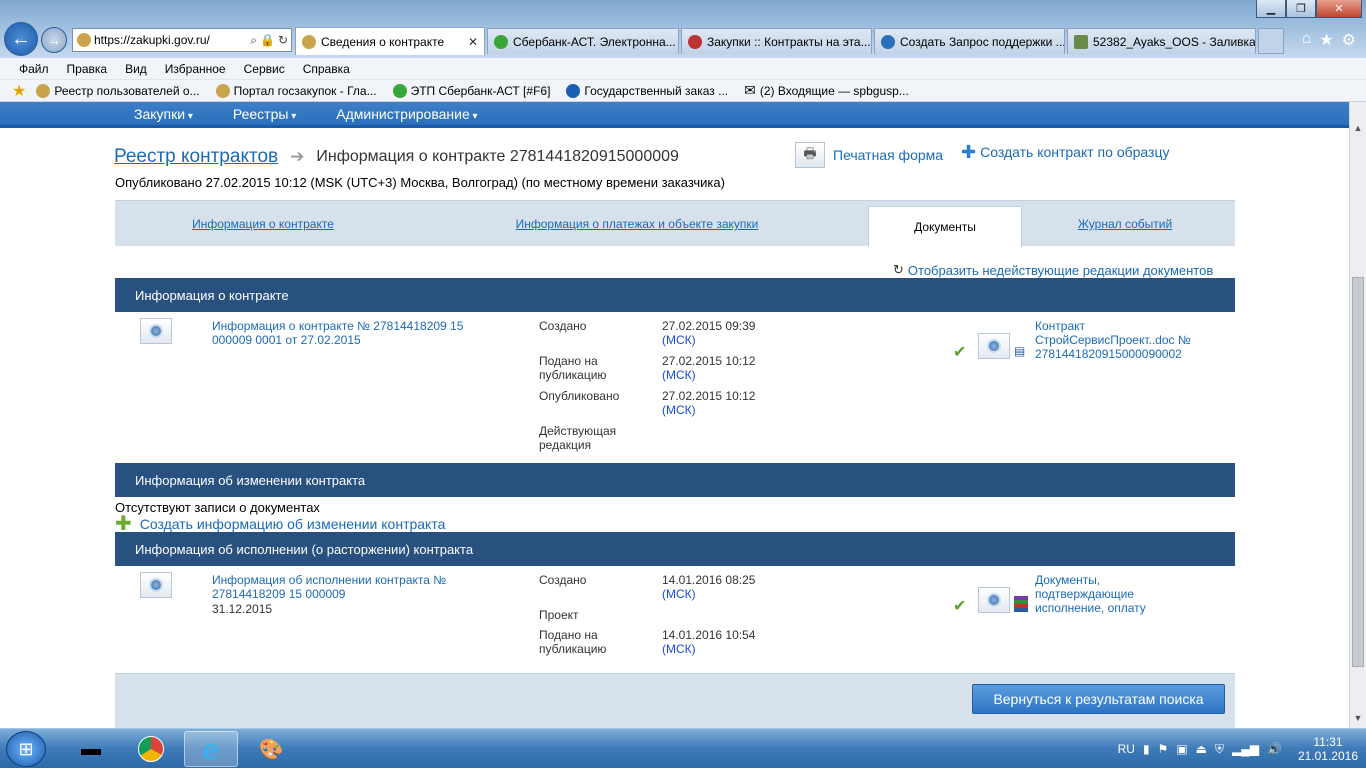 Image resolution: width=1366 pixels, height=769 pixels. What do you see at coordinates (1146, 749) in the screenshot?
I see `network-icon: ▮` at bounding box center [1146, 749].